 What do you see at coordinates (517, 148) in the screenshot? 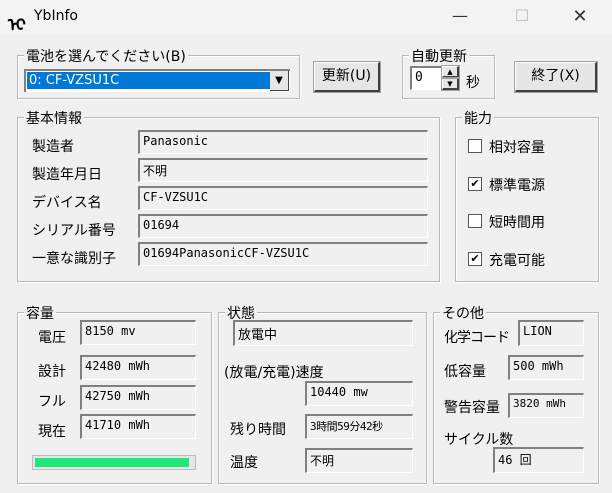
I see `capability-label: 相対容量` at bounding box center [517, 148].